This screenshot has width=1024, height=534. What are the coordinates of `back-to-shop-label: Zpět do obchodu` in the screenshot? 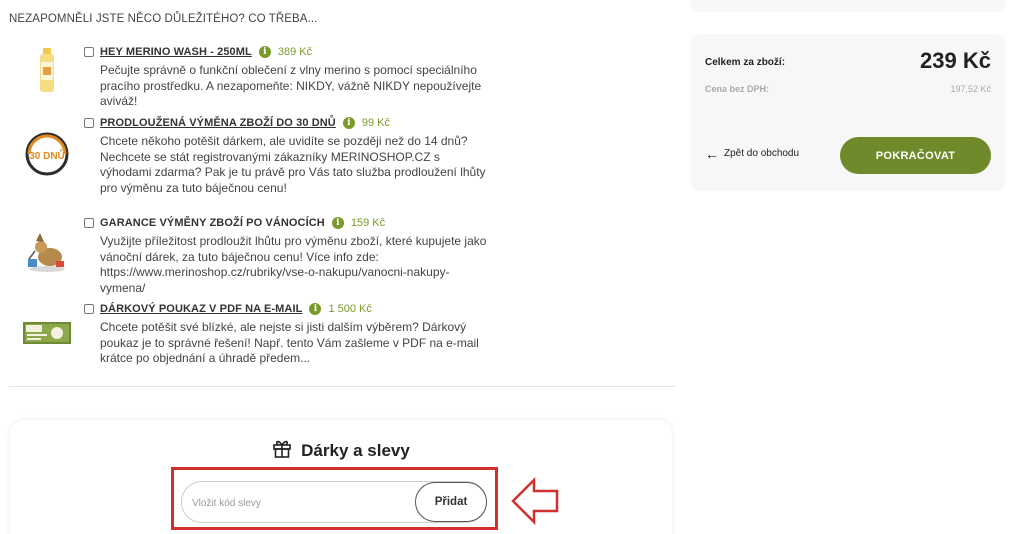 It's located at (762, 153).